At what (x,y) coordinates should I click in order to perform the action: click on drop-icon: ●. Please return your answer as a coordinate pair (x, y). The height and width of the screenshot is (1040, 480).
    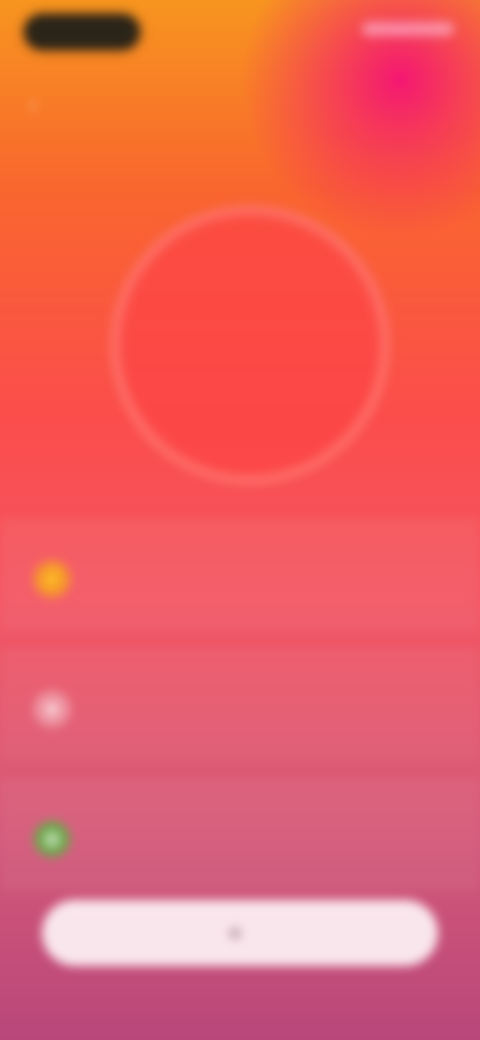
    Looking at the image, I should click on (52, 709).